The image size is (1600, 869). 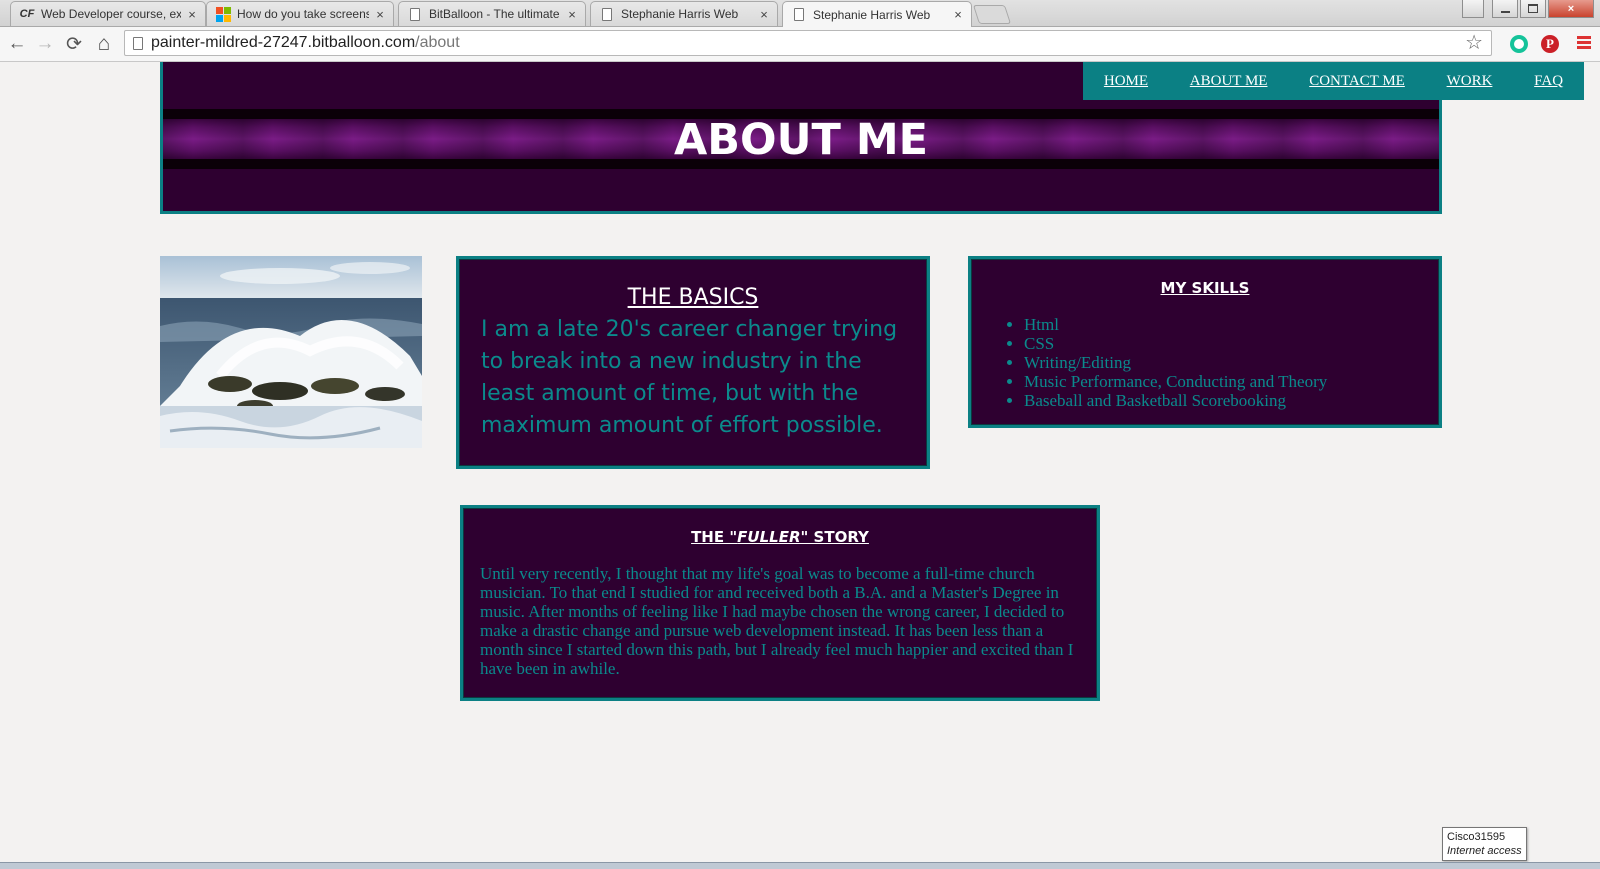 What do you see at coordinates (1484, 851) in the screenshot?
I see `network-status: Internet access` at bounding box center [1484, 851].